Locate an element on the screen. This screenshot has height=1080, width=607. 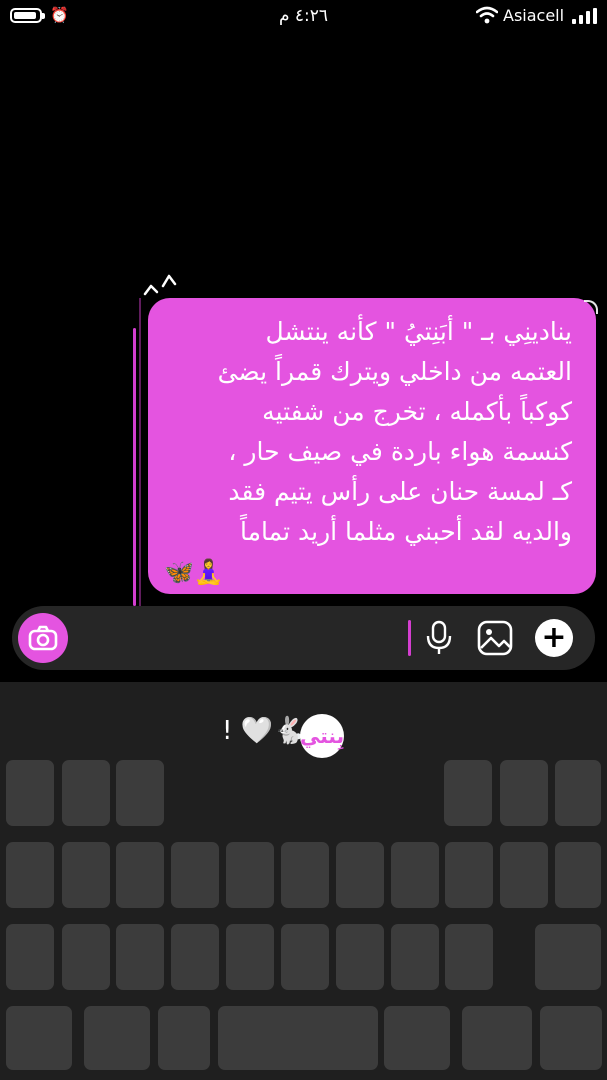
reply-indicator is located at coordinates (134, 467).